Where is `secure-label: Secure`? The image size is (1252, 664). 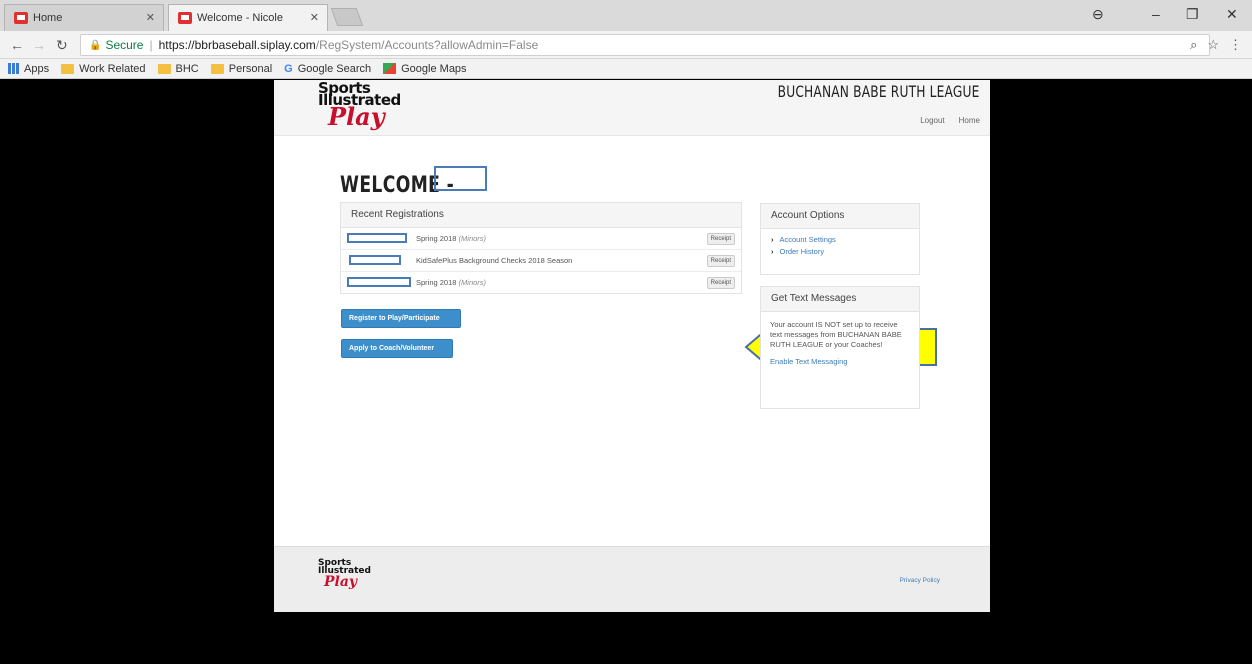
secure-label: Secure is located at coordinates (124, 45).